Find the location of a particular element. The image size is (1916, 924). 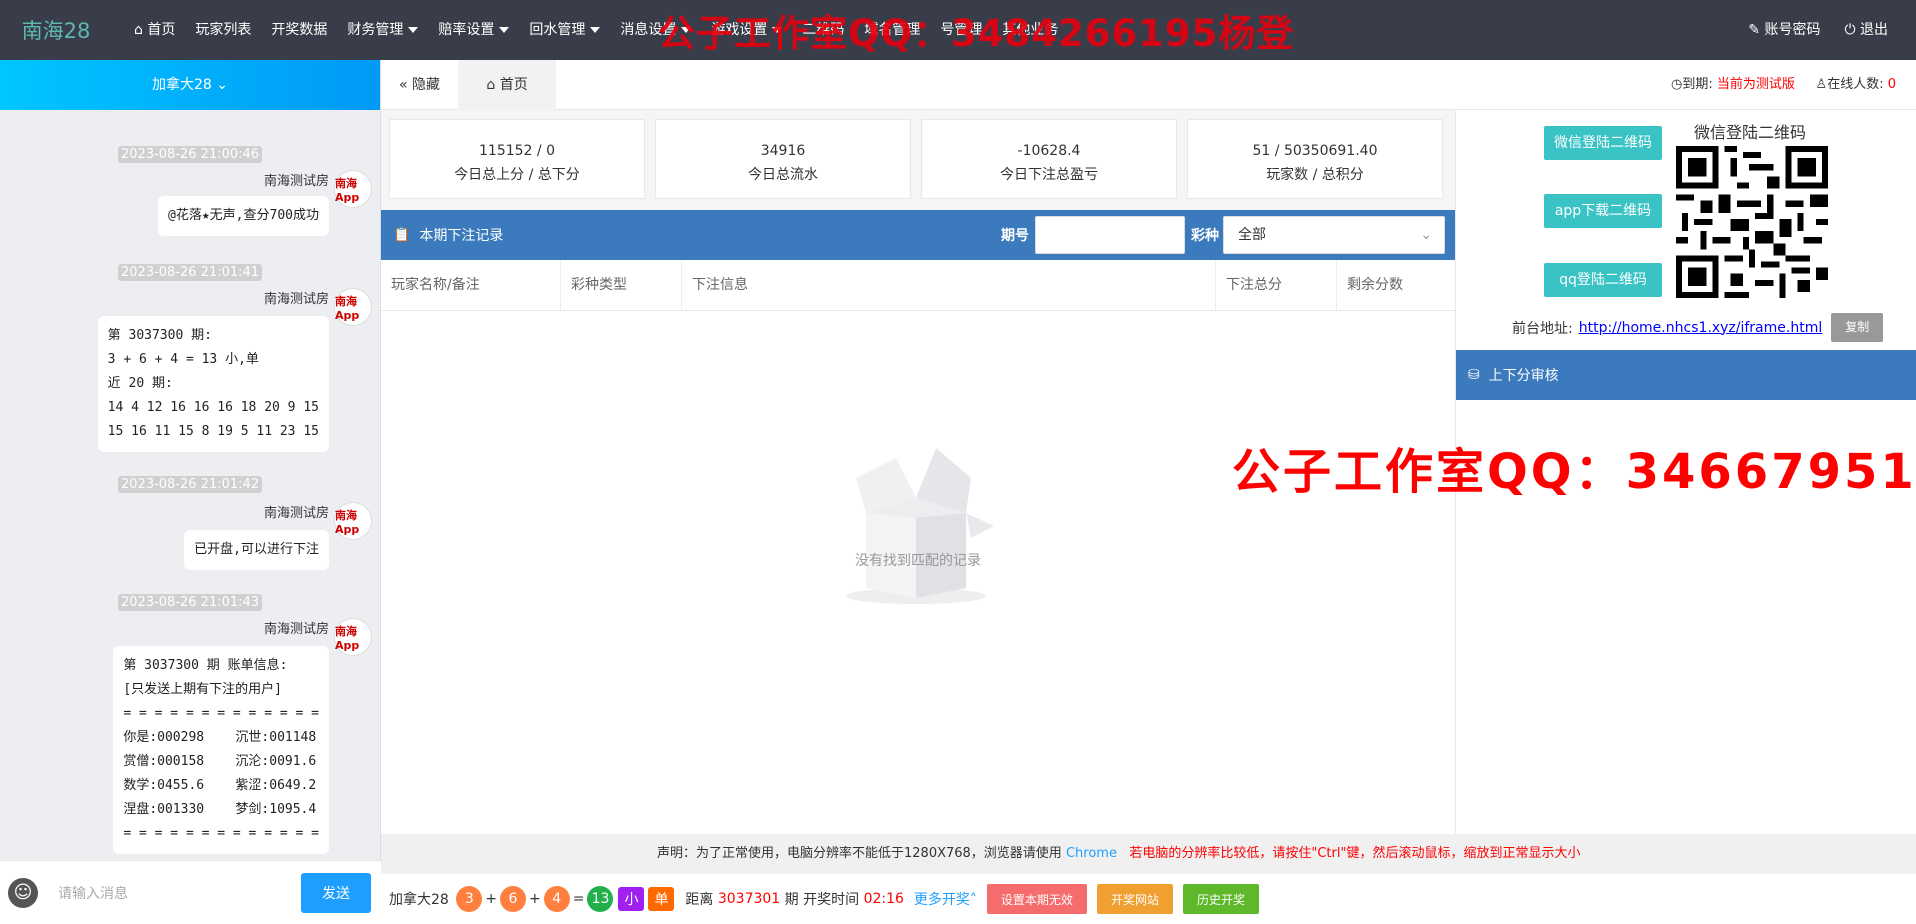

stat-value: 51 / 50350691.40 is located at coordinates (1315, 151).